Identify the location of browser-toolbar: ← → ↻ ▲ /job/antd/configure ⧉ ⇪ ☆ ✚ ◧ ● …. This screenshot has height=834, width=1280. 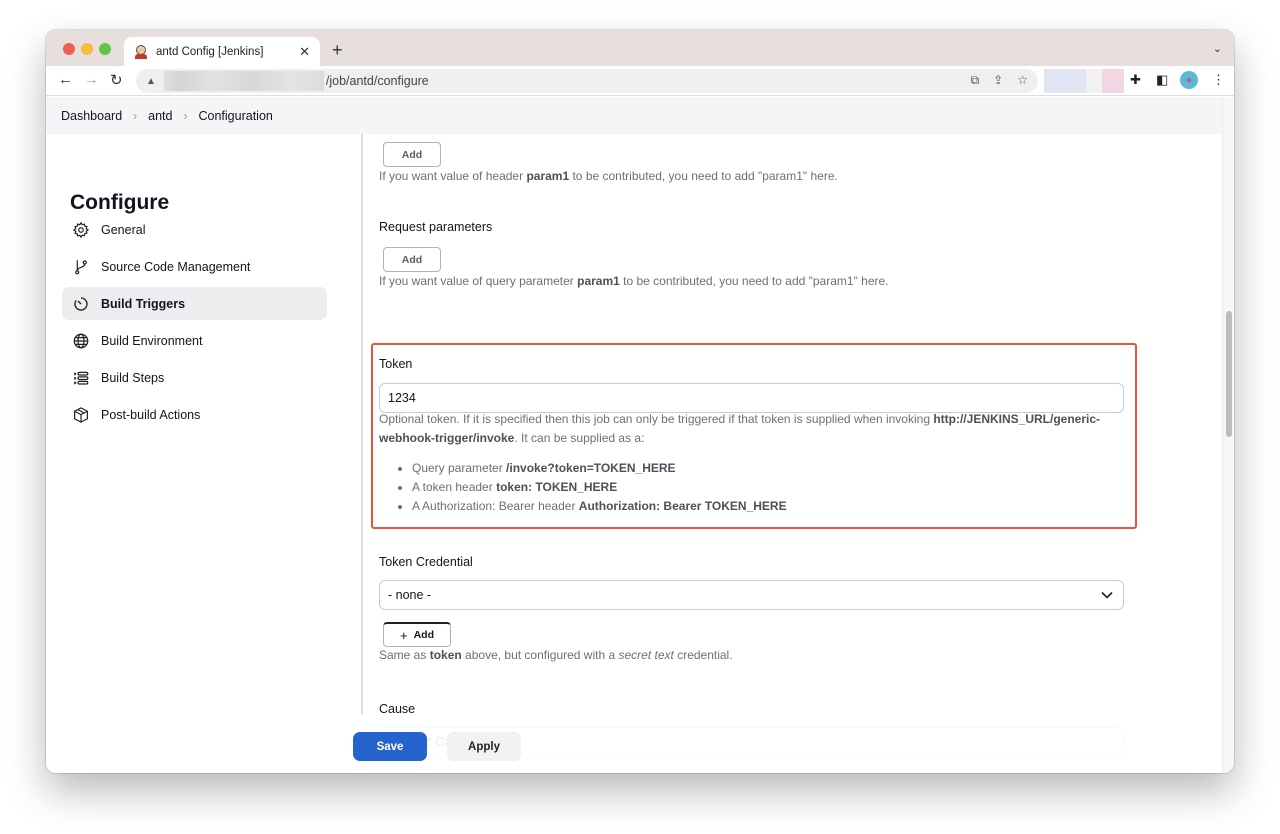
(640, 81).